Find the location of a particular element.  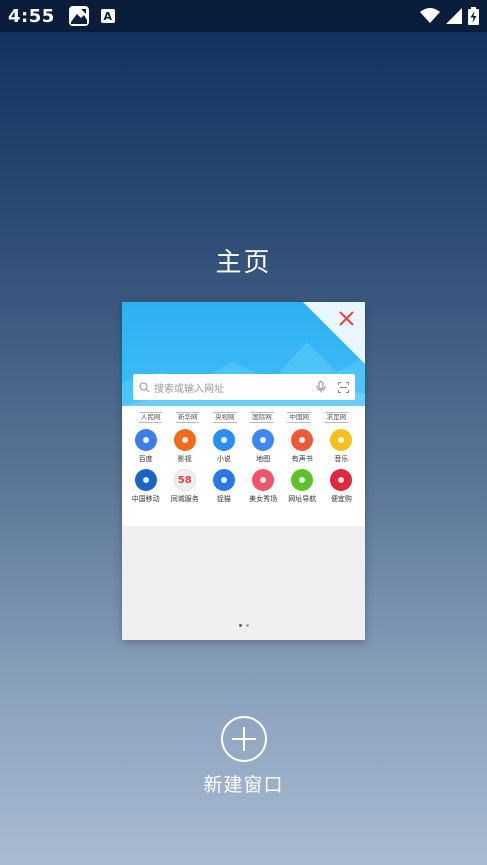

audio-book-icon is located at coordinates (302, 440).